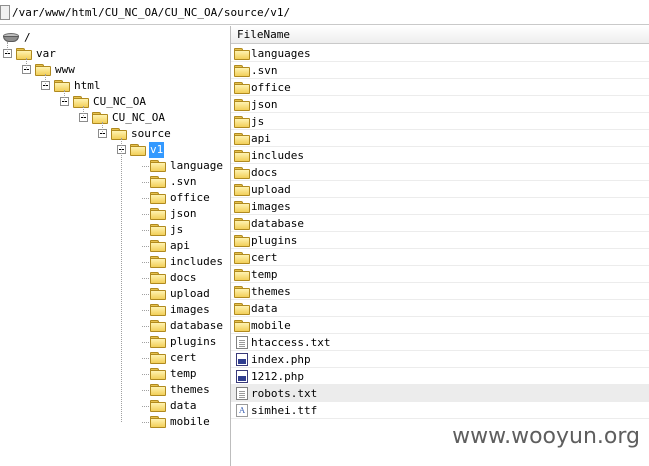  I want to click on tree-node-root: /, so click(115, 38).